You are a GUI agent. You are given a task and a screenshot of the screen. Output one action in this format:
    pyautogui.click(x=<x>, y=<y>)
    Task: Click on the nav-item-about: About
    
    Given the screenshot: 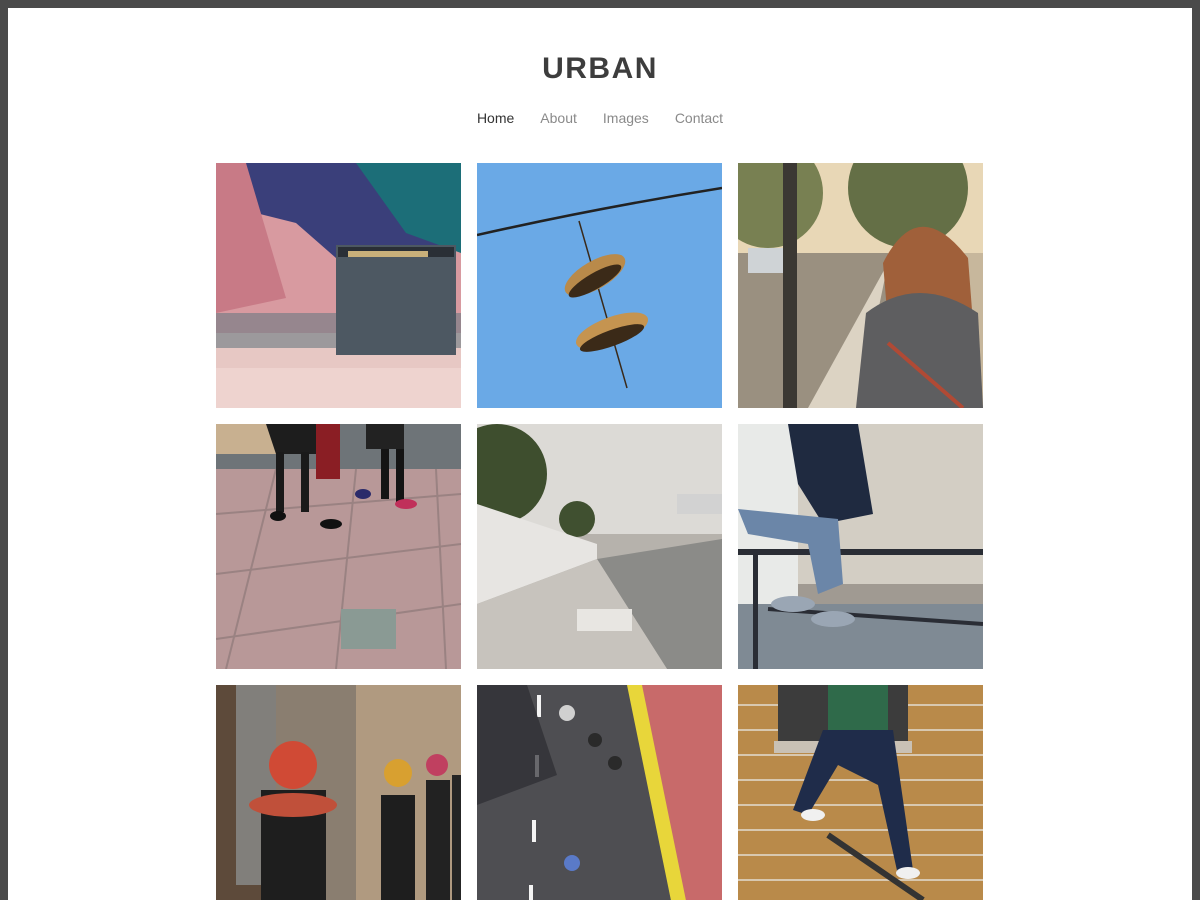 What is the action you would take?
    pyautogui.click(x=558, y=118)
    